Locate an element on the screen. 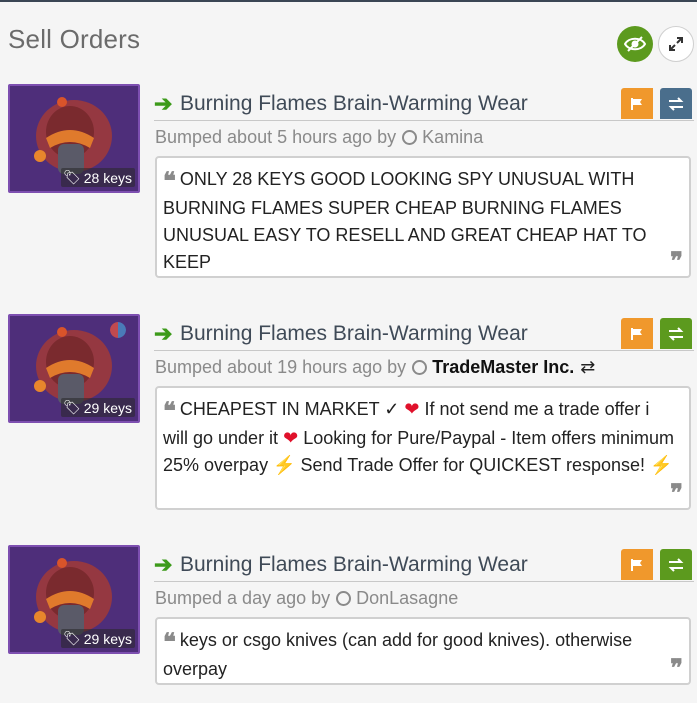  expand-button is located at coordinates (676, 44).